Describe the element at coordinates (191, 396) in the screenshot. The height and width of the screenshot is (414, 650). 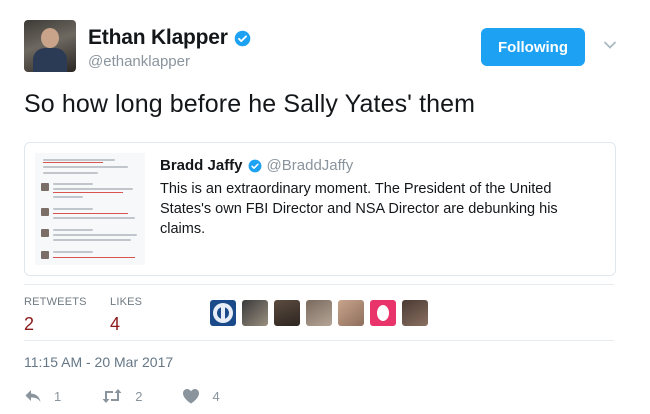
I see `heart-icon` at that location.